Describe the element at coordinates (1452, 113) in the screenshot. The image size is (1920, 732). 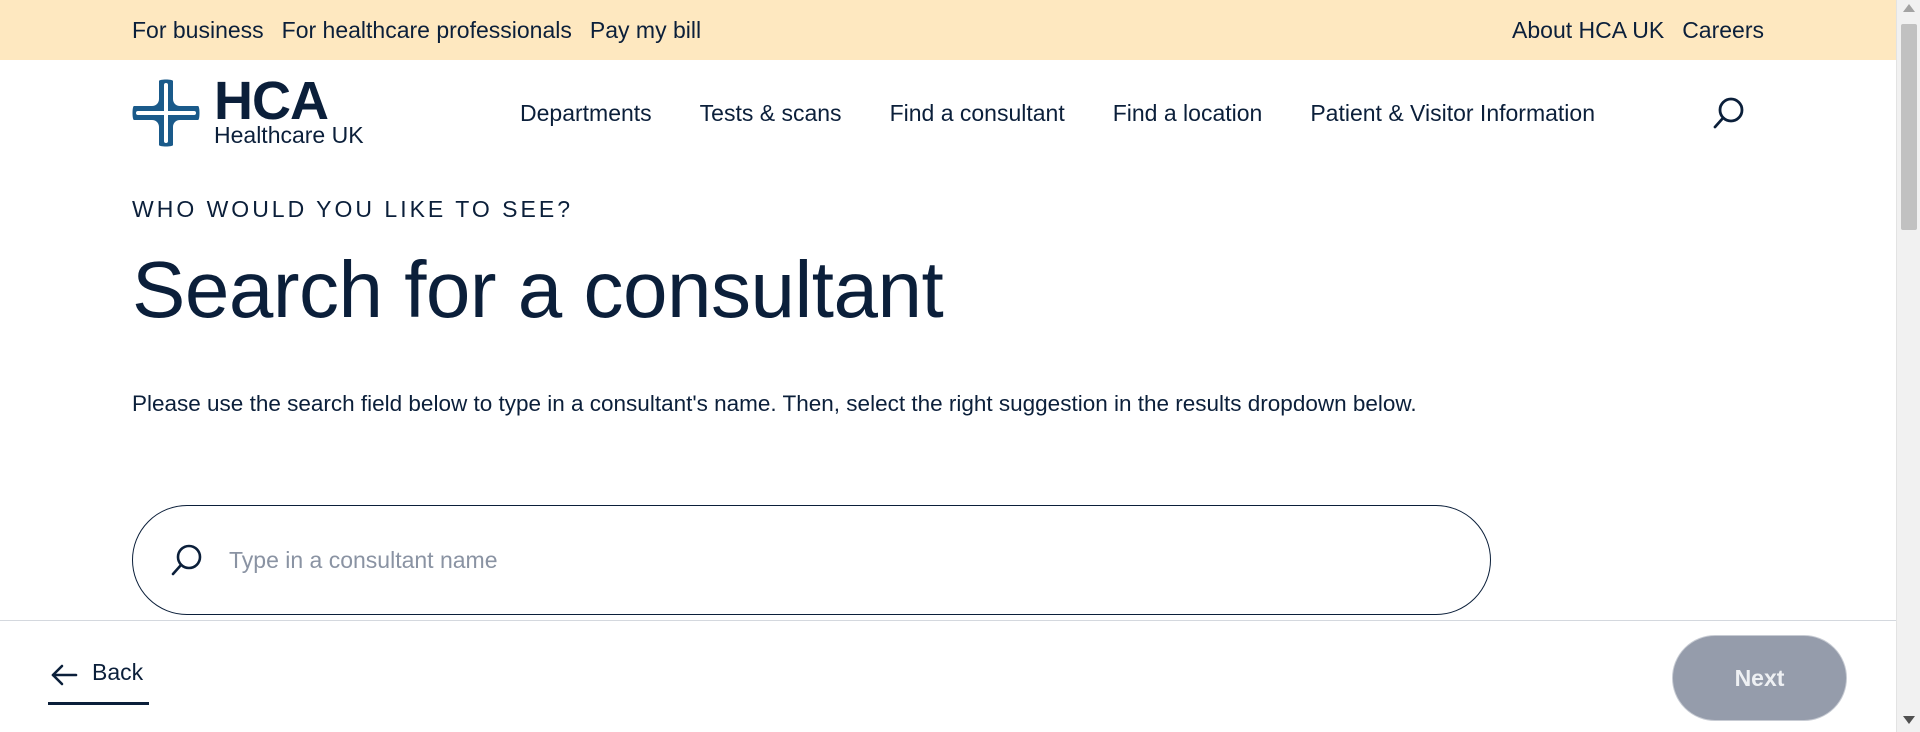
I see `nav-patient-visitor-information: Patient & Visitor Information` at that location.